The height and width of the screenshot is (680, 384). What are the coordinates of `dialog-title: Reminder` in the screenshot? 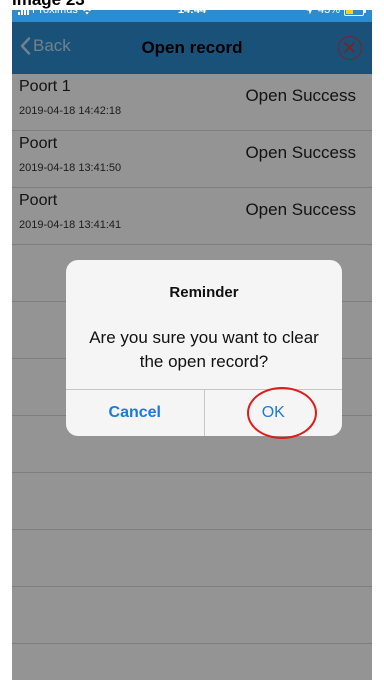 It's located at (204, 292).